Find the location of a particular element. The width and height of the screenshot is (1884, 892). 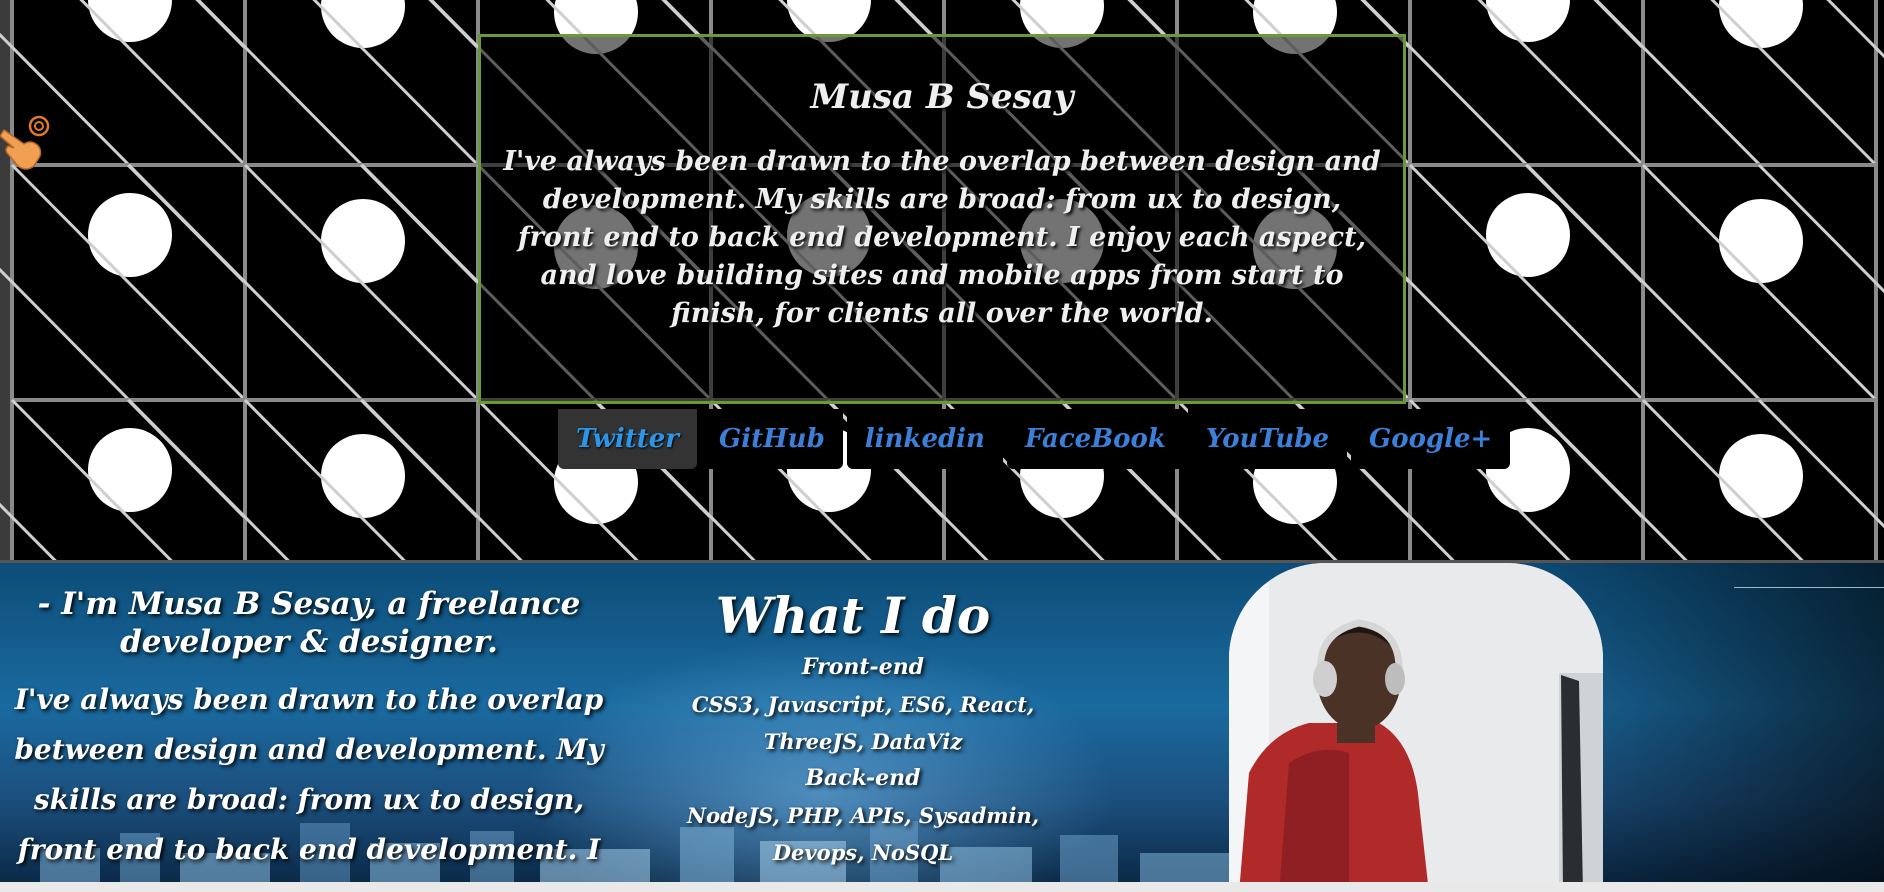

what-i-do-title: What I do is located at coordinates (853, 615).